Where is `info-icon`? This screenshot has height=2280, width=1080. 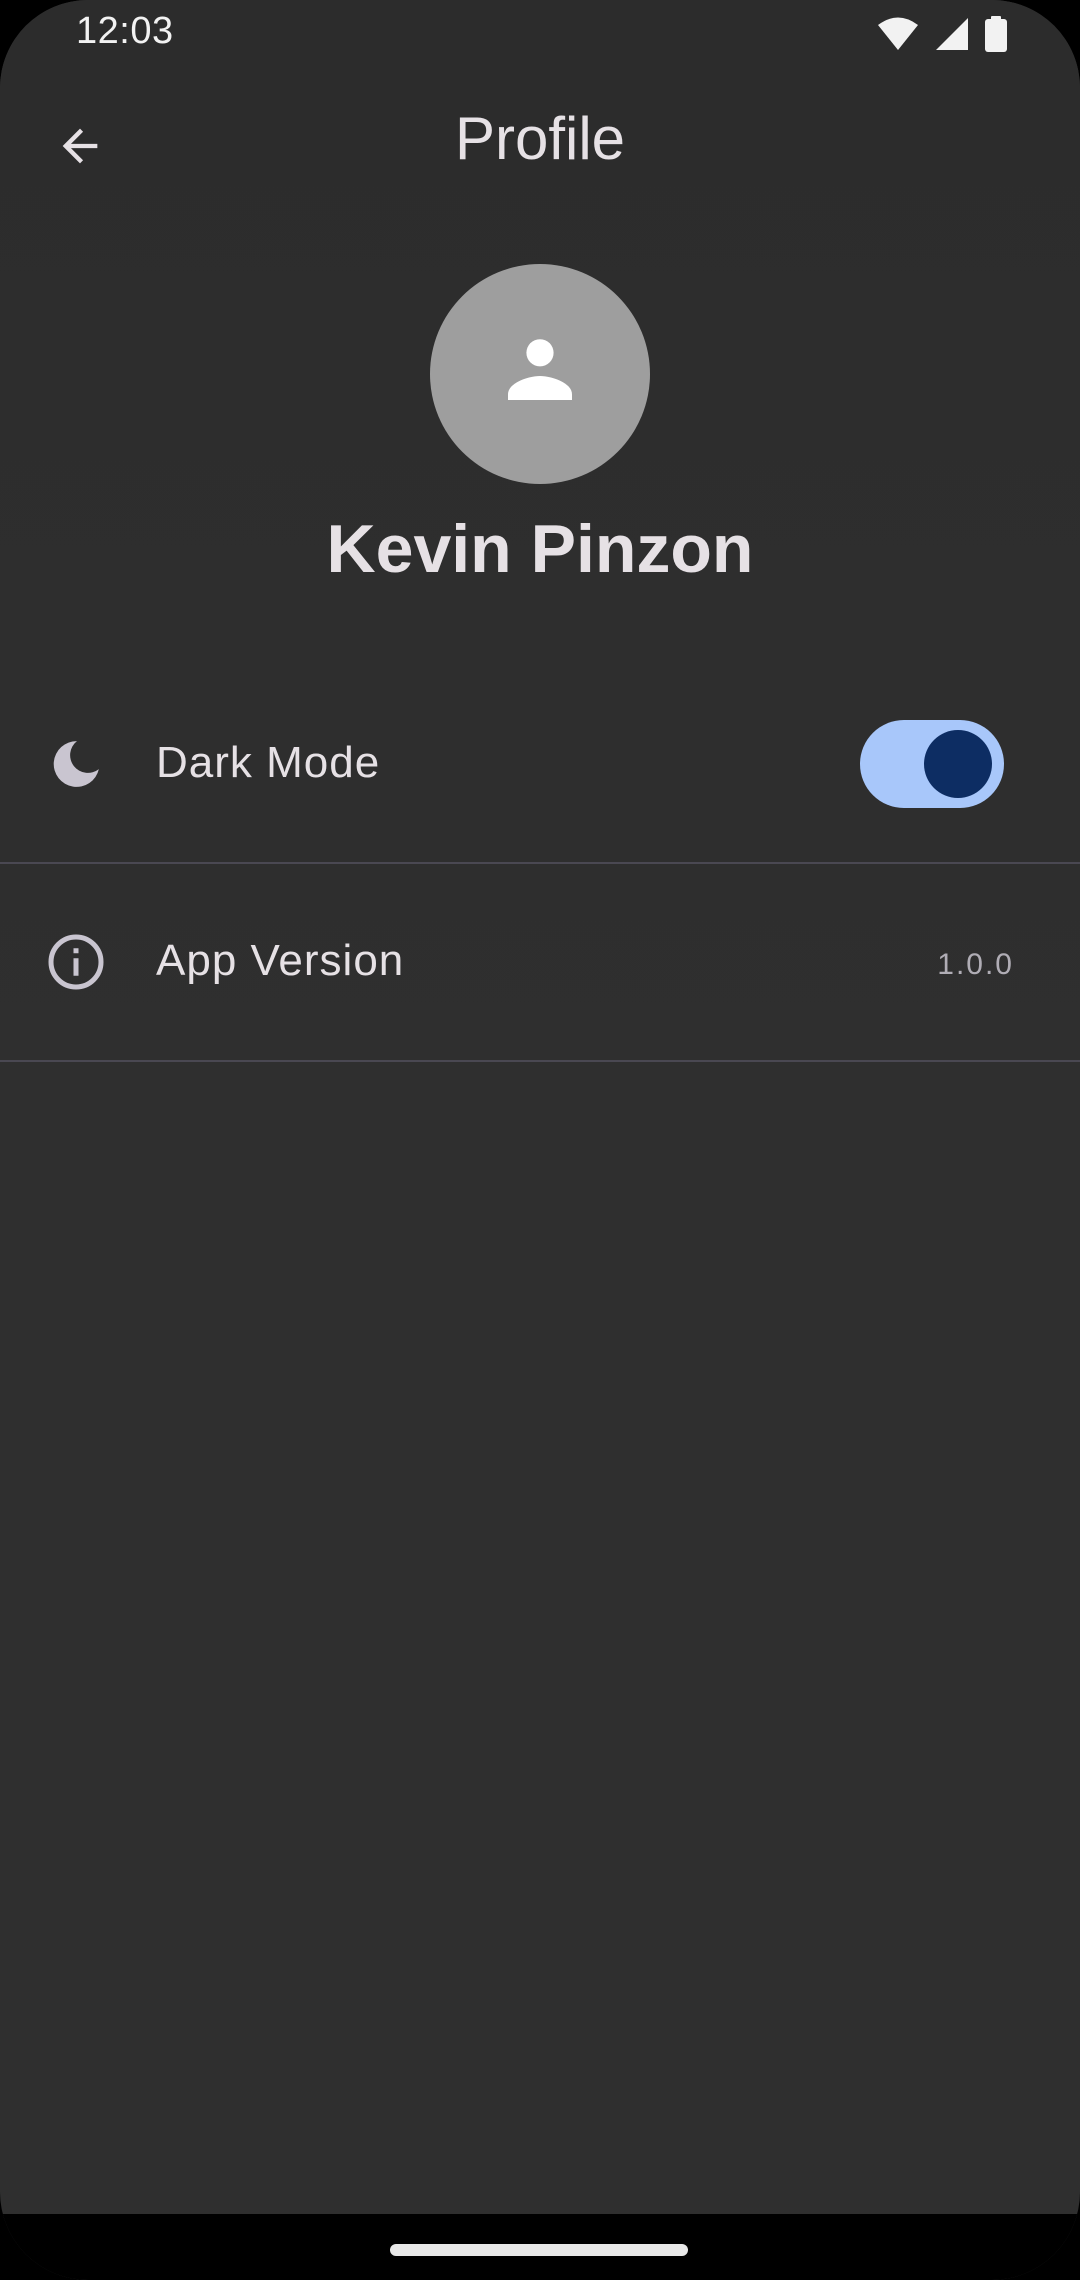 info-icon is located at coordinates (76, 962).